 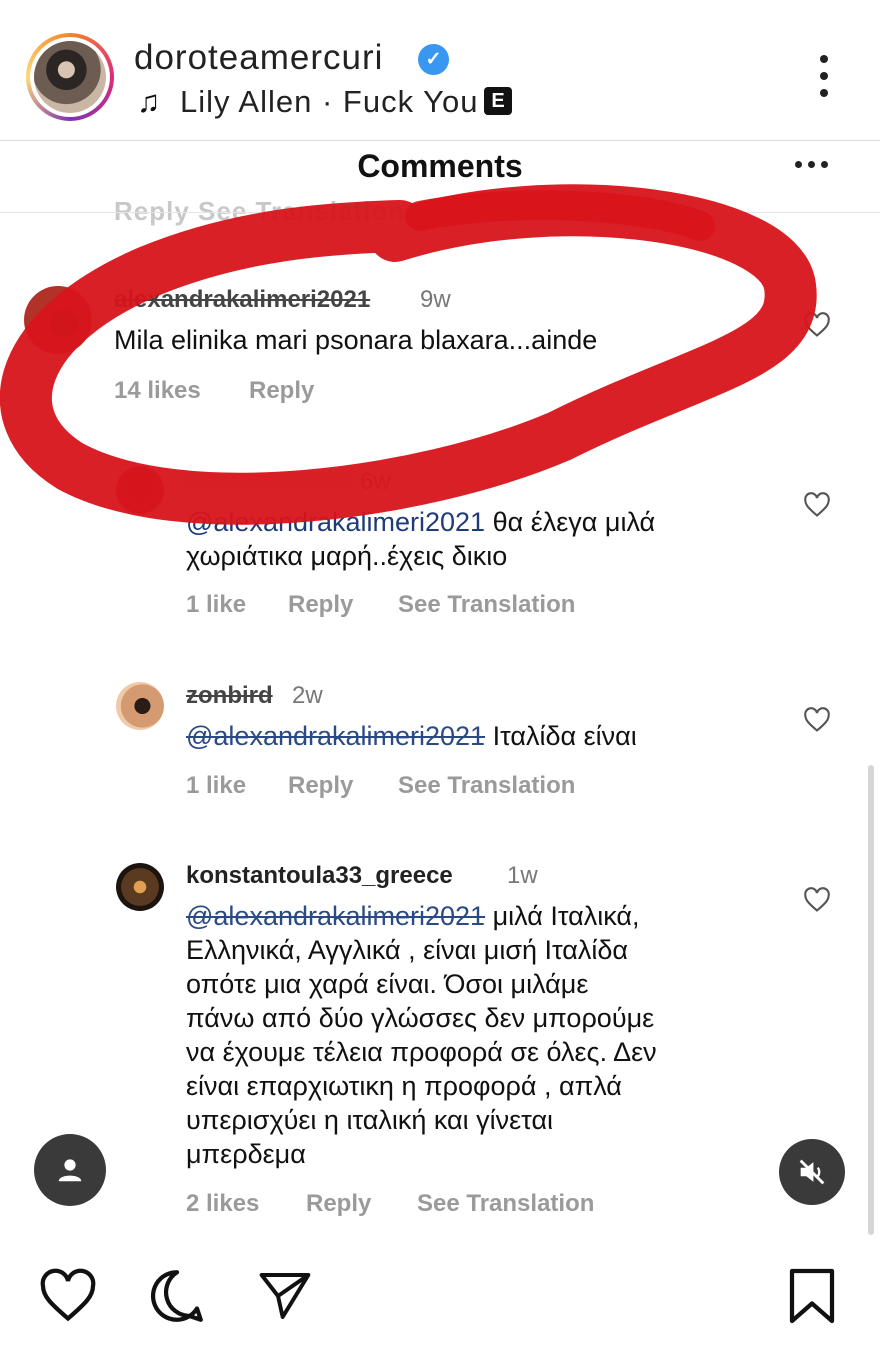 I want to click on comment-text-line: πάνω από δύο γλώσσες δεν μπορούμε, so click(x=420, y=1018).